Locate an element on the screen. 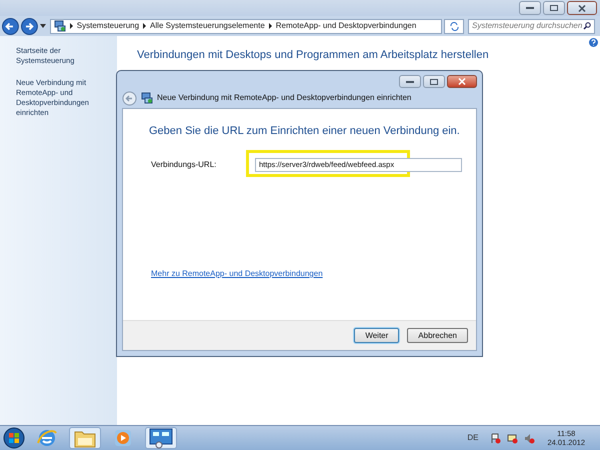  remote-connection-icon is located at coordinates (147, 98).